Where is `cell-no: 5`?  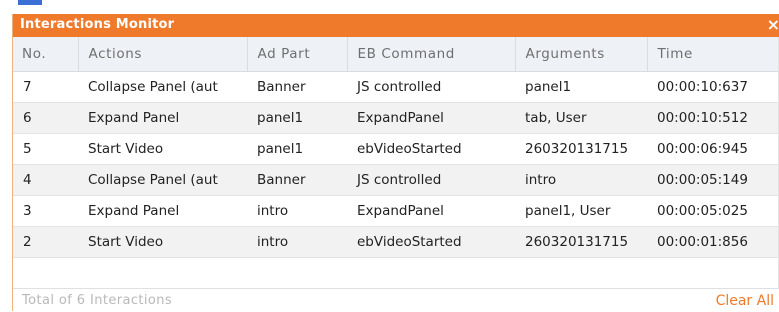 cell-no: 5 is located at coordinates (45, 149).